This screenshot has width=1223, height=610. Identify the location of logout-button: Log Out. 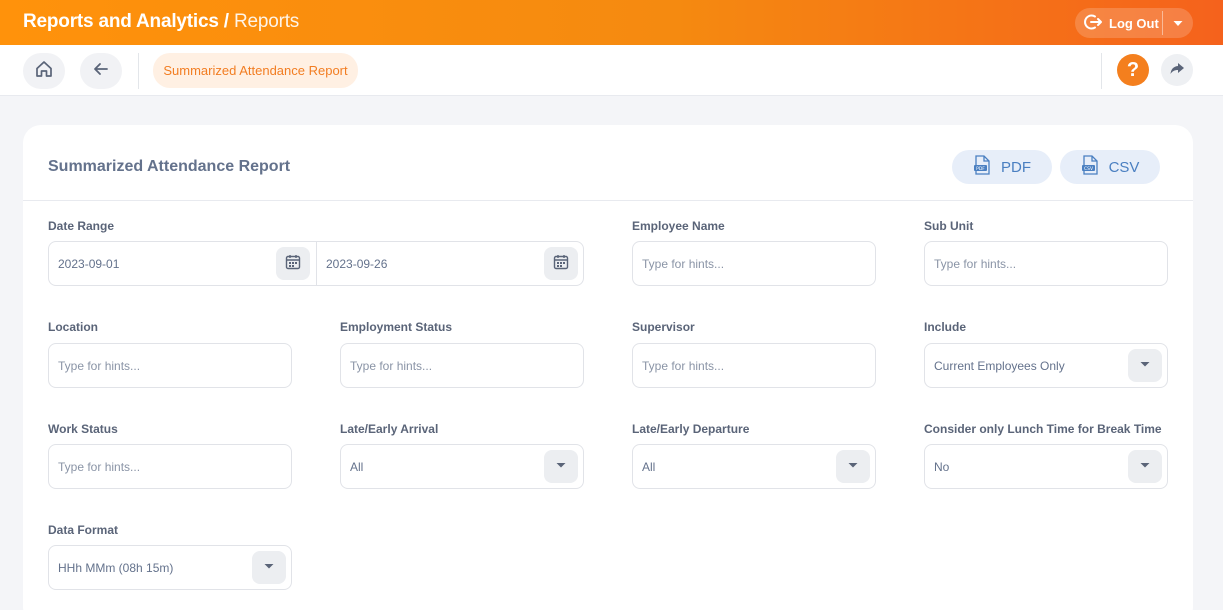
(1134, 23).